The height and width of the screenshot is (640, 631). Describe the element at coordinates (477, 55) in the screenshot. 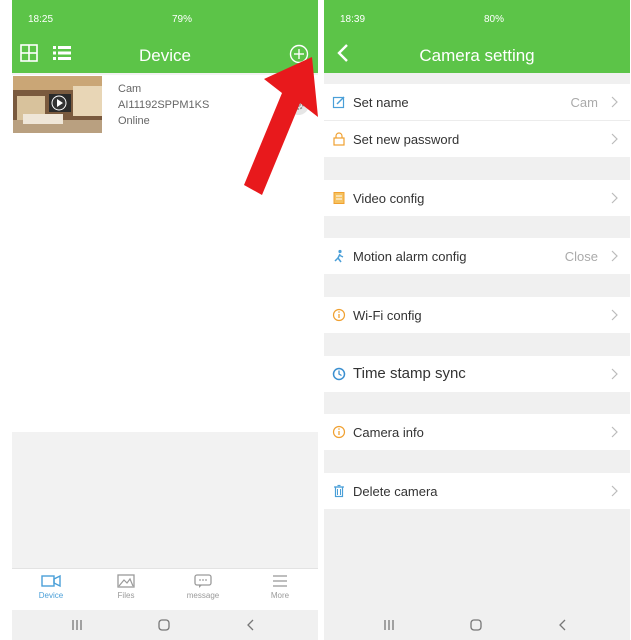

I see `page-title: Camera setting` at that location.